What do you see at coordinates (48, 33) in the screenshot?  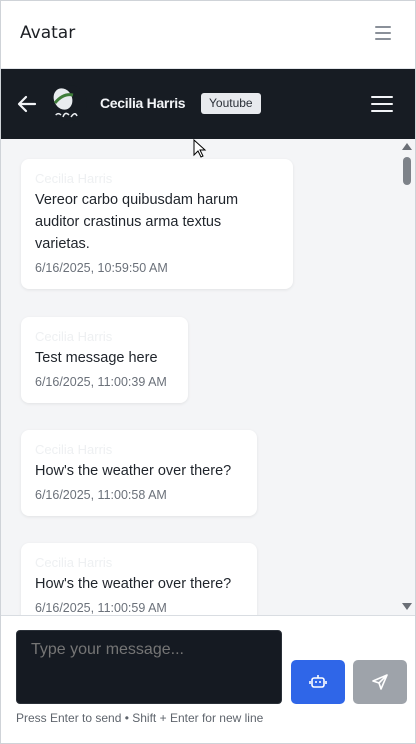 I see `page-title: Avatar` at bounding box center [48, 33].